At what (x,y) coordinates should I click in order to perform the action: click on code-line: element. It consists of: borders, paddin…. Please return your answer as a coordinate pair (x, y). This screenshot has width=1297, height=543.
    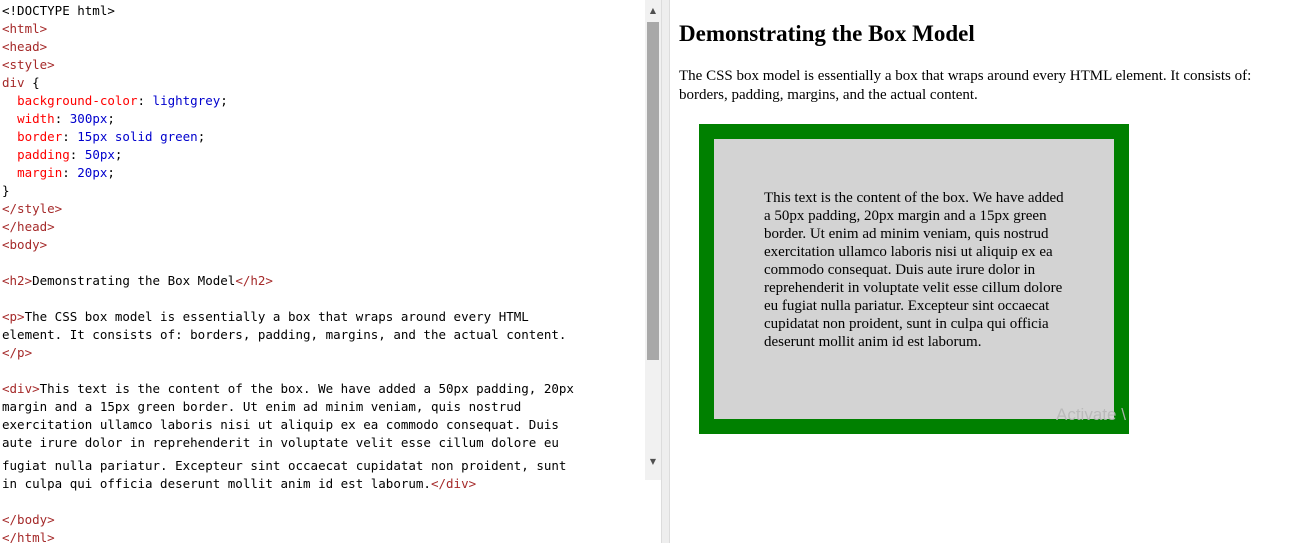
    Looking at the image, I should click on (288, 335).